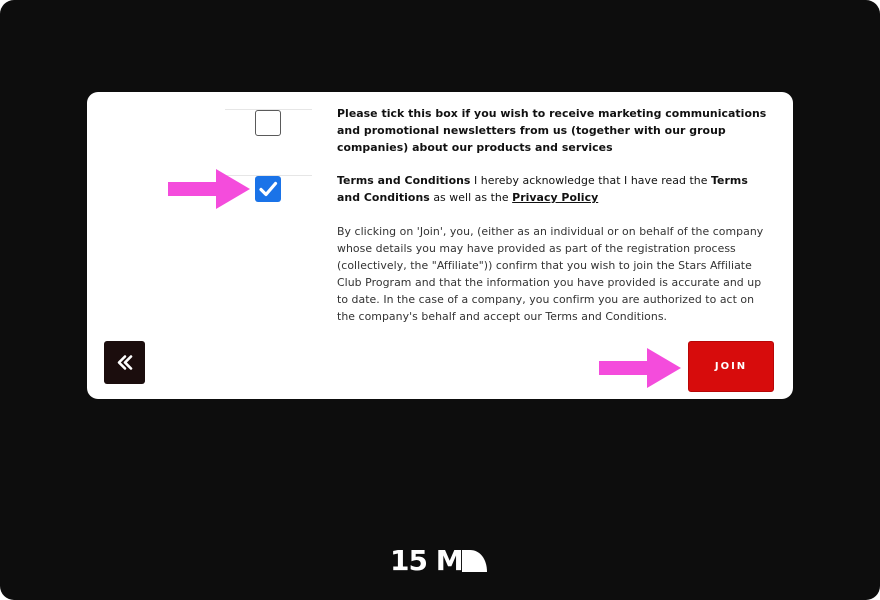 This screenshot has height=600, width=880. Describe the element at coordinates (427, 560) in the screenshot. I see `logo-text: 15 M` at that location.